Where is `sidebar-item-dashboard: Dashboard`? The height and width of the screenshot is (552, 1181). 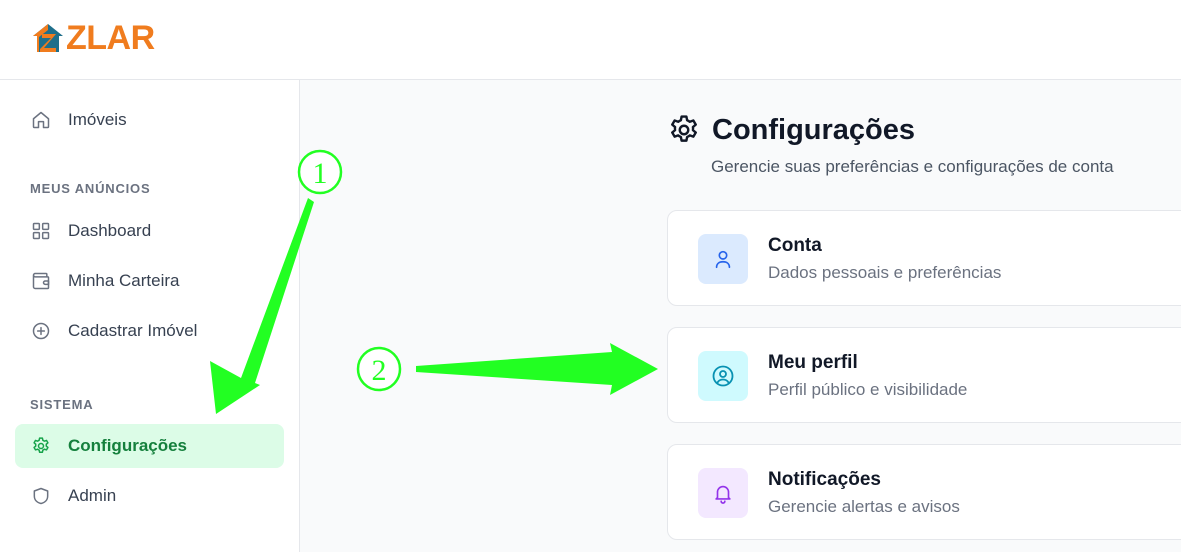 sidebar-item-dashboard: Dashboard is located at coordinates (149, 231).